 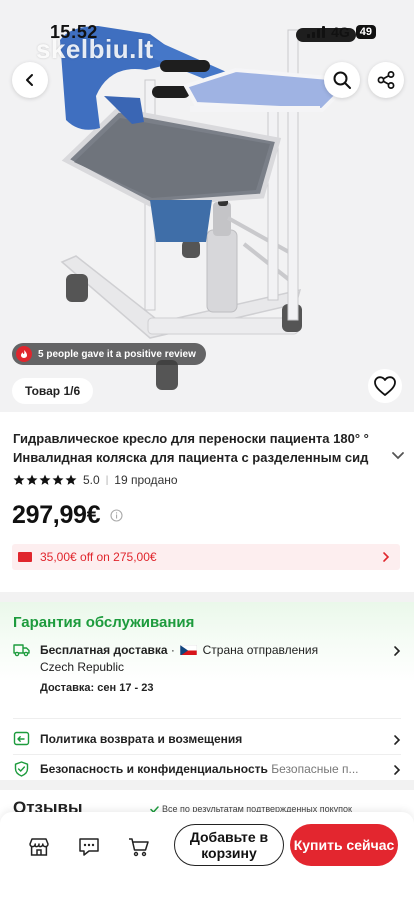 I want to click on store-icon, so click(x=39, y=847).